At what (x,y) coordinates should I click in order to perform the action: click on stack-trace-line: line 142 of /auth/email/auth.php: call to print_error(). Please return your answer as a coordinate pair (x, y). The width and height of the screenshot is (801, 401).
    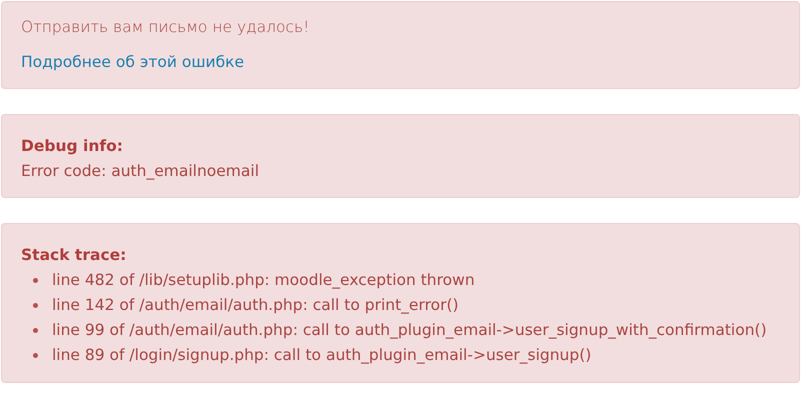
    Looking at the image, I should click on (255, 305).